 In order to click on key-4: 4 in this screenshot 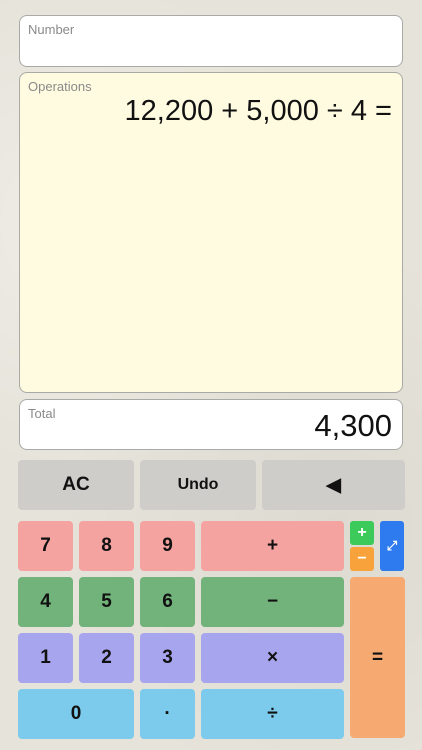, I will do `click(45, 602)`.